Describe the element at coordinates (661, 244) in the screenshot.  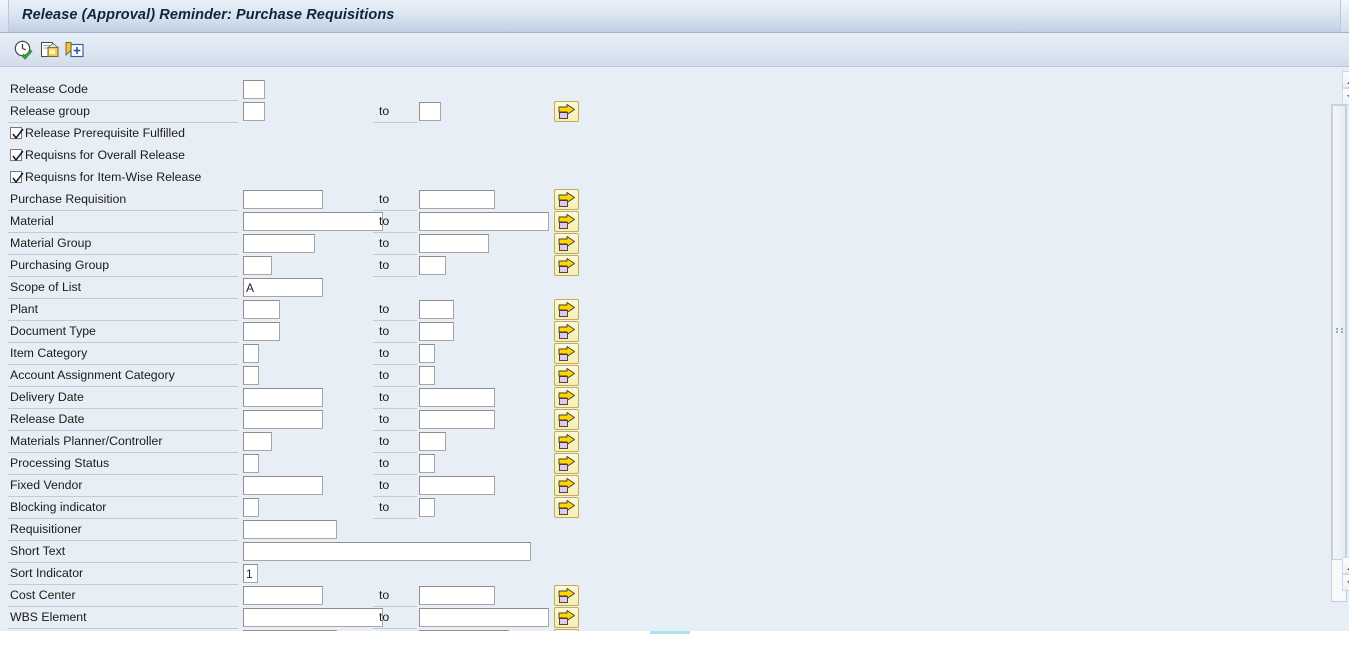
I see `selection-row: Material Group to` at that location.